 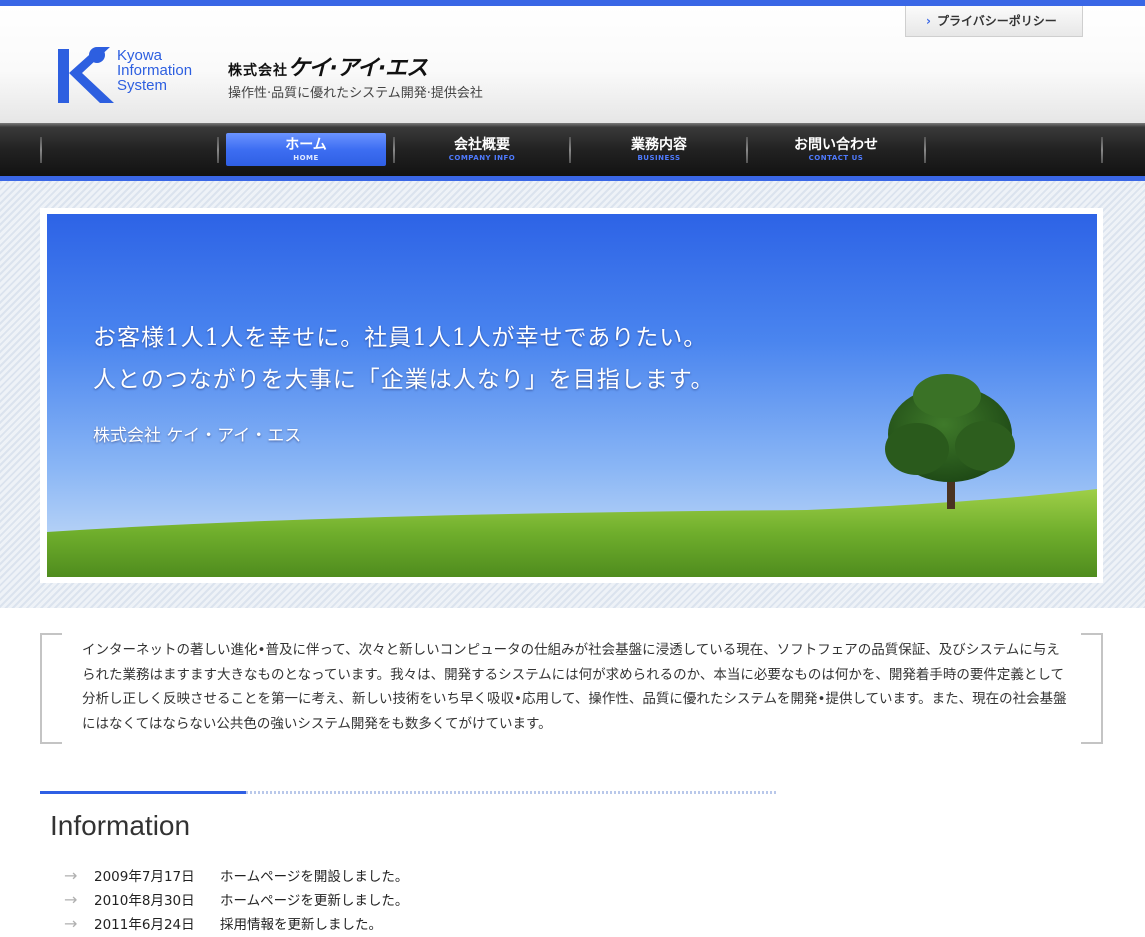 I want to click on news-date: 2009年7月17日, so click(x=144, y=877).